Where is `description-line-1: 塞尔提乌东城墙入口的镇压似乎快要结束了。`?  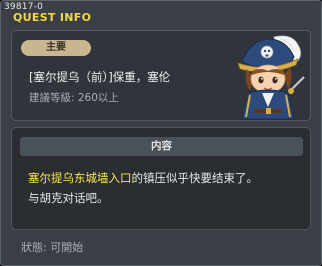
description-line-1: 塞尔提乌东城墙入口的镇压似乎快要结束了。 is located at coordinates (166, 178).